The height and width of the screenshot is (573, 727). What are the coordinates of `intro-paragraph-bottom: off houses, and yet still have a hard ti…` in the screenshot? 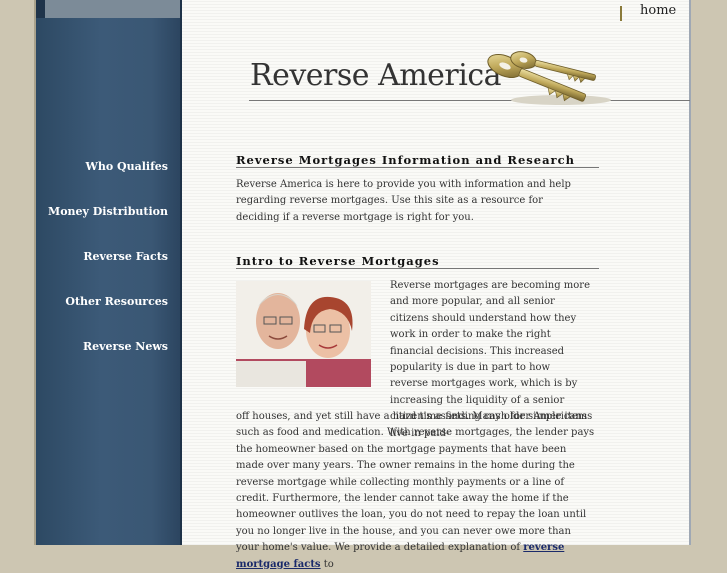 It's located at (416, 491).